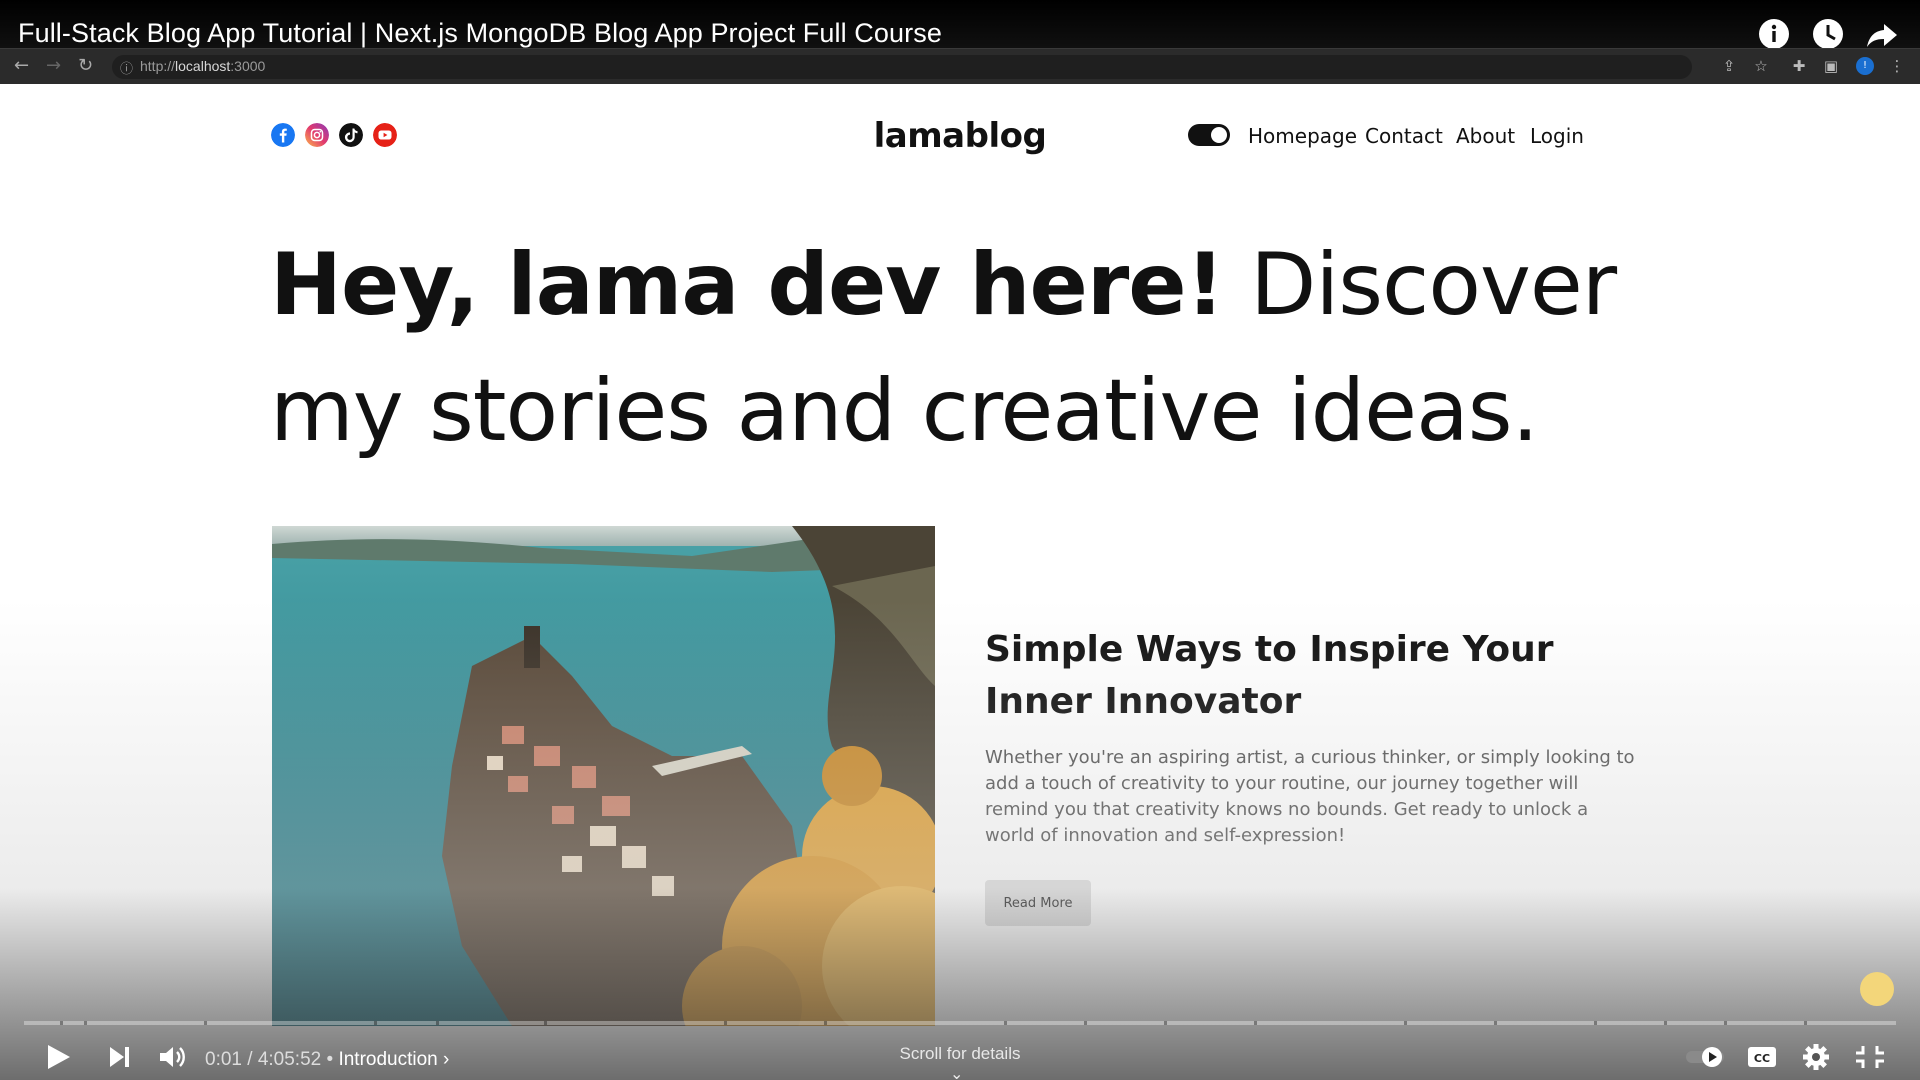 The height and width of the screenshot is (1080, 1920). What do you see at coordinates (53, 65) in the screenshot?
I see `forward-icon: →` at bounding box center [53, 65].